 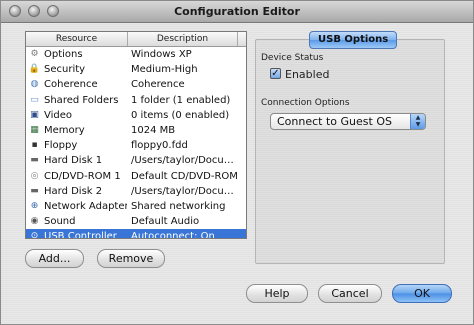 I want to click on resource-row: ⚙ Options Windows XP, so click(x=136, y=54).